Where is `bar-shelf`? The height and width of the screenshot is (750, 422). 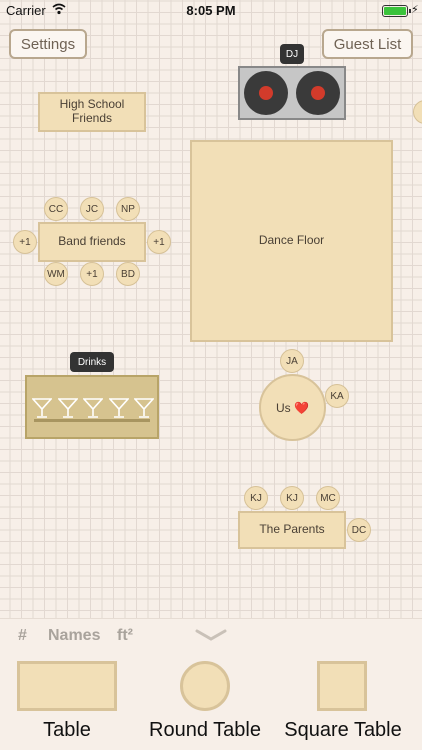 bar-shelf is located at coordinates (92, 420).